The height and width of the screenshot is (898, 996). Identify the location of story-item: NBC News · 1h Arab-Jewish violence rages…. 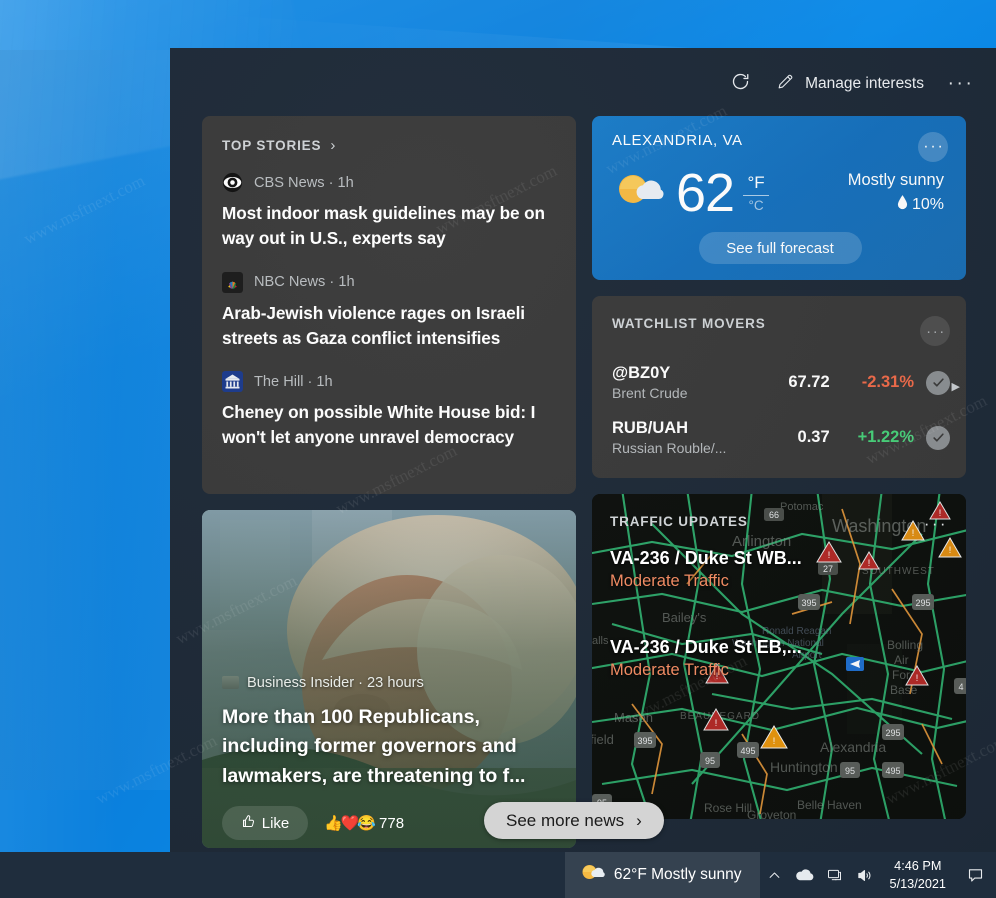
(389, 311).